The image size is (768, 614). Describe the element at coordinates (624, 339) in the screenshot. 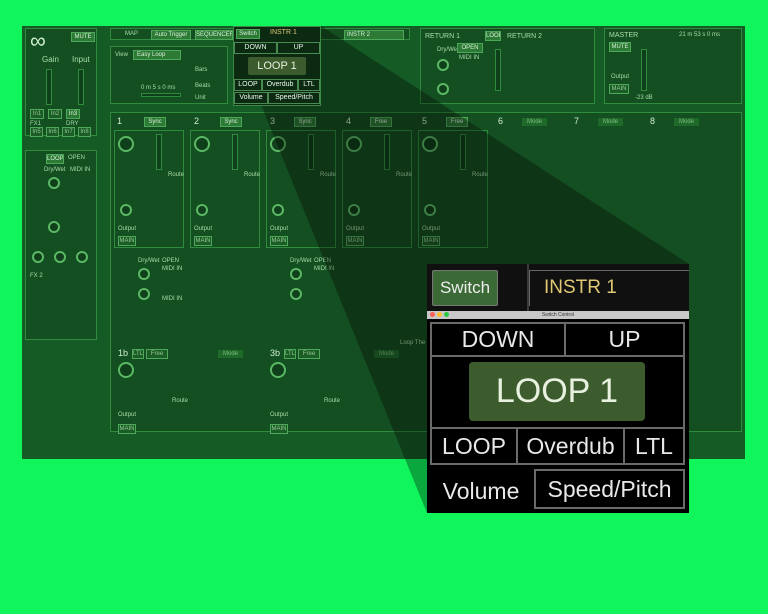

I see `up-button: UP` at that location.